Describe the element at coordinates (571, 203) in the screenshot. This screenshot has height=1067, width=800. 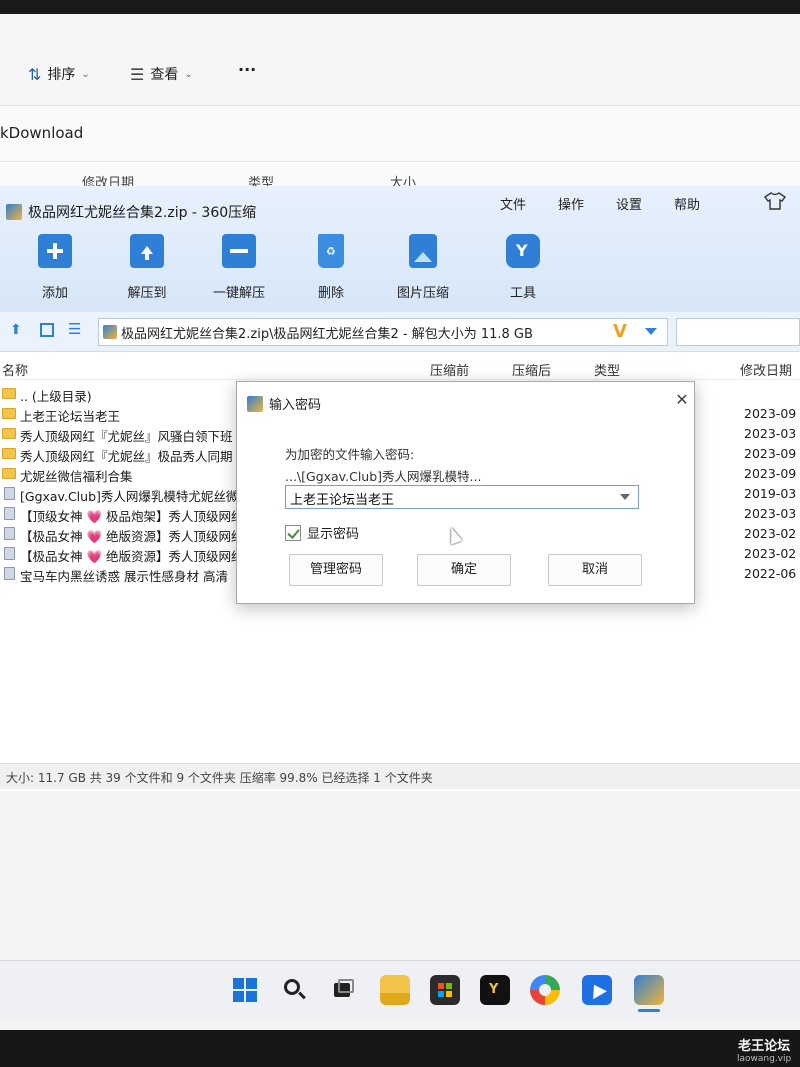
I see `menu-operation: 操作` at that location.